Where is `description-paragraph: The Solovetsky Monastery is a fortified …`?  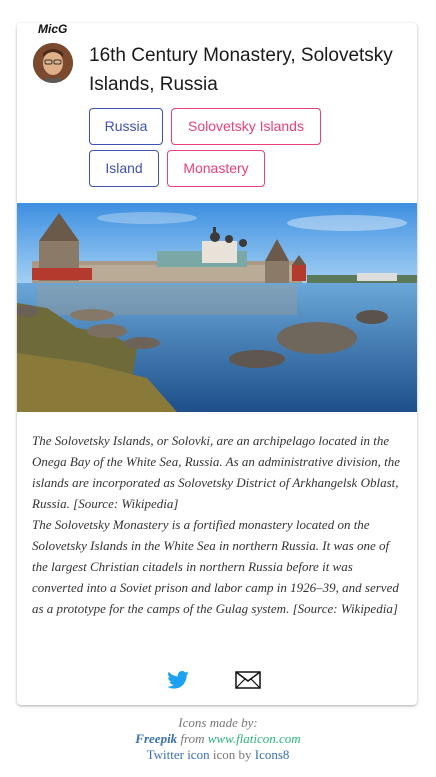 description-paragraph: The Solovetsky Monastery is a fortified … is located at coordinates (215, 566).